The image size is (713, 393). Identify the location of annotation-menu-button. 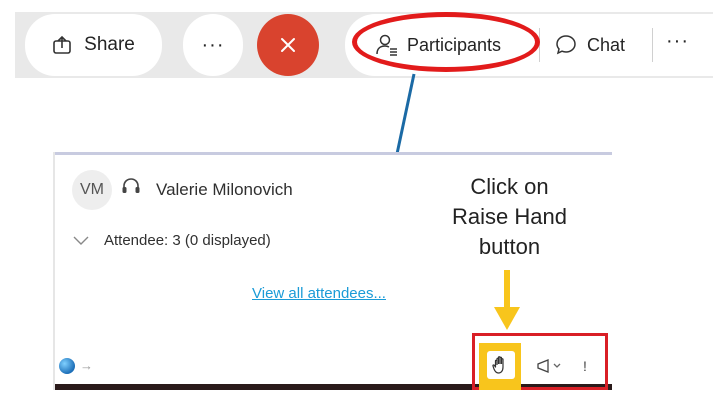
(551, 366).